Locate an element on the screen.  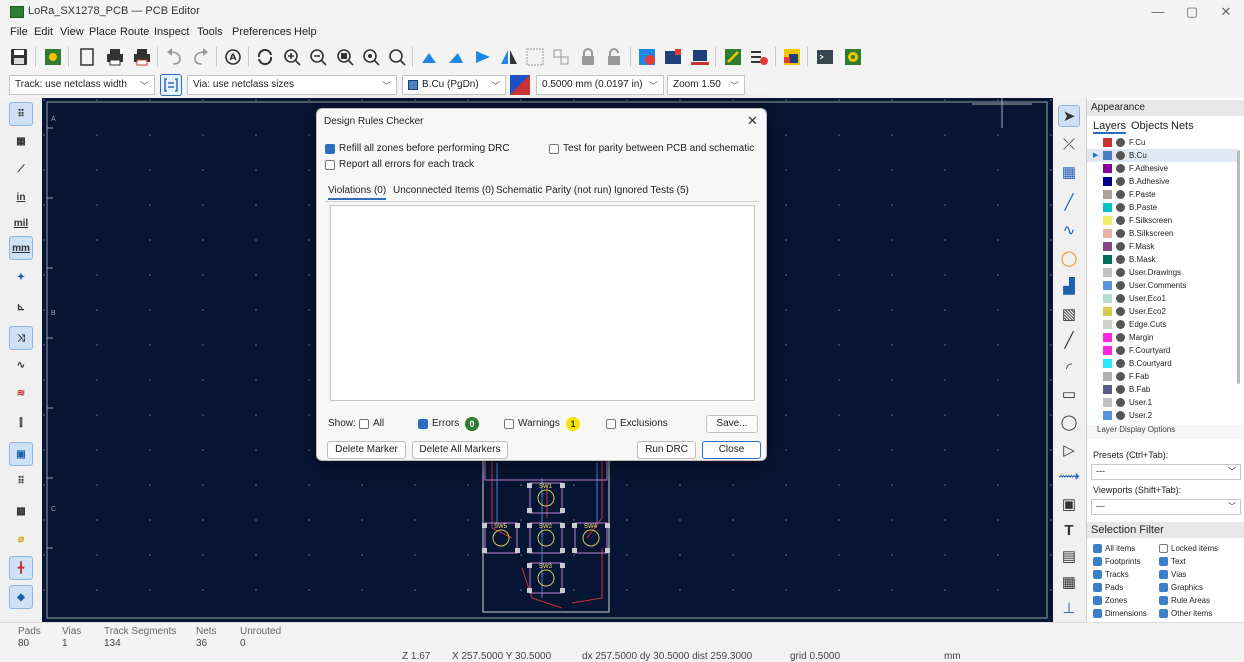
minimize-button: — is located at coordinates (1158, 11).